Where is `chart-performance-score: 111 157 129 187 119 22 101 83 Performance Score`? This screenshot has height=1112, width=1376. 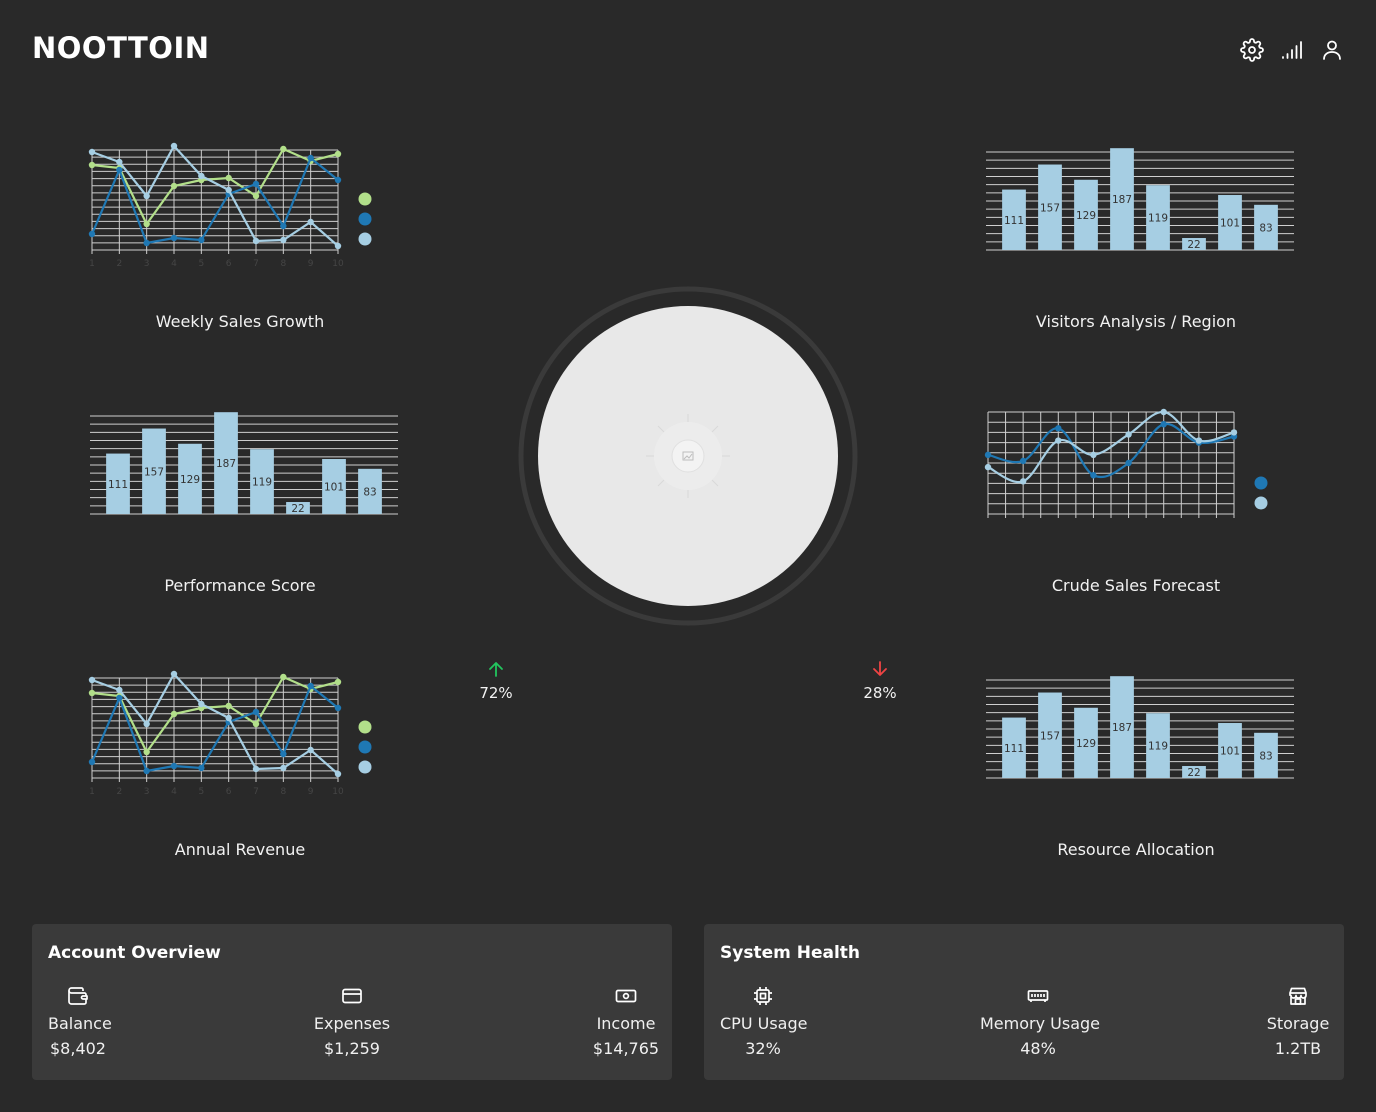 chart-performance-score: 111 157 129 187 119 22 101 83 Performance Score is located at coordinates (240, 488).